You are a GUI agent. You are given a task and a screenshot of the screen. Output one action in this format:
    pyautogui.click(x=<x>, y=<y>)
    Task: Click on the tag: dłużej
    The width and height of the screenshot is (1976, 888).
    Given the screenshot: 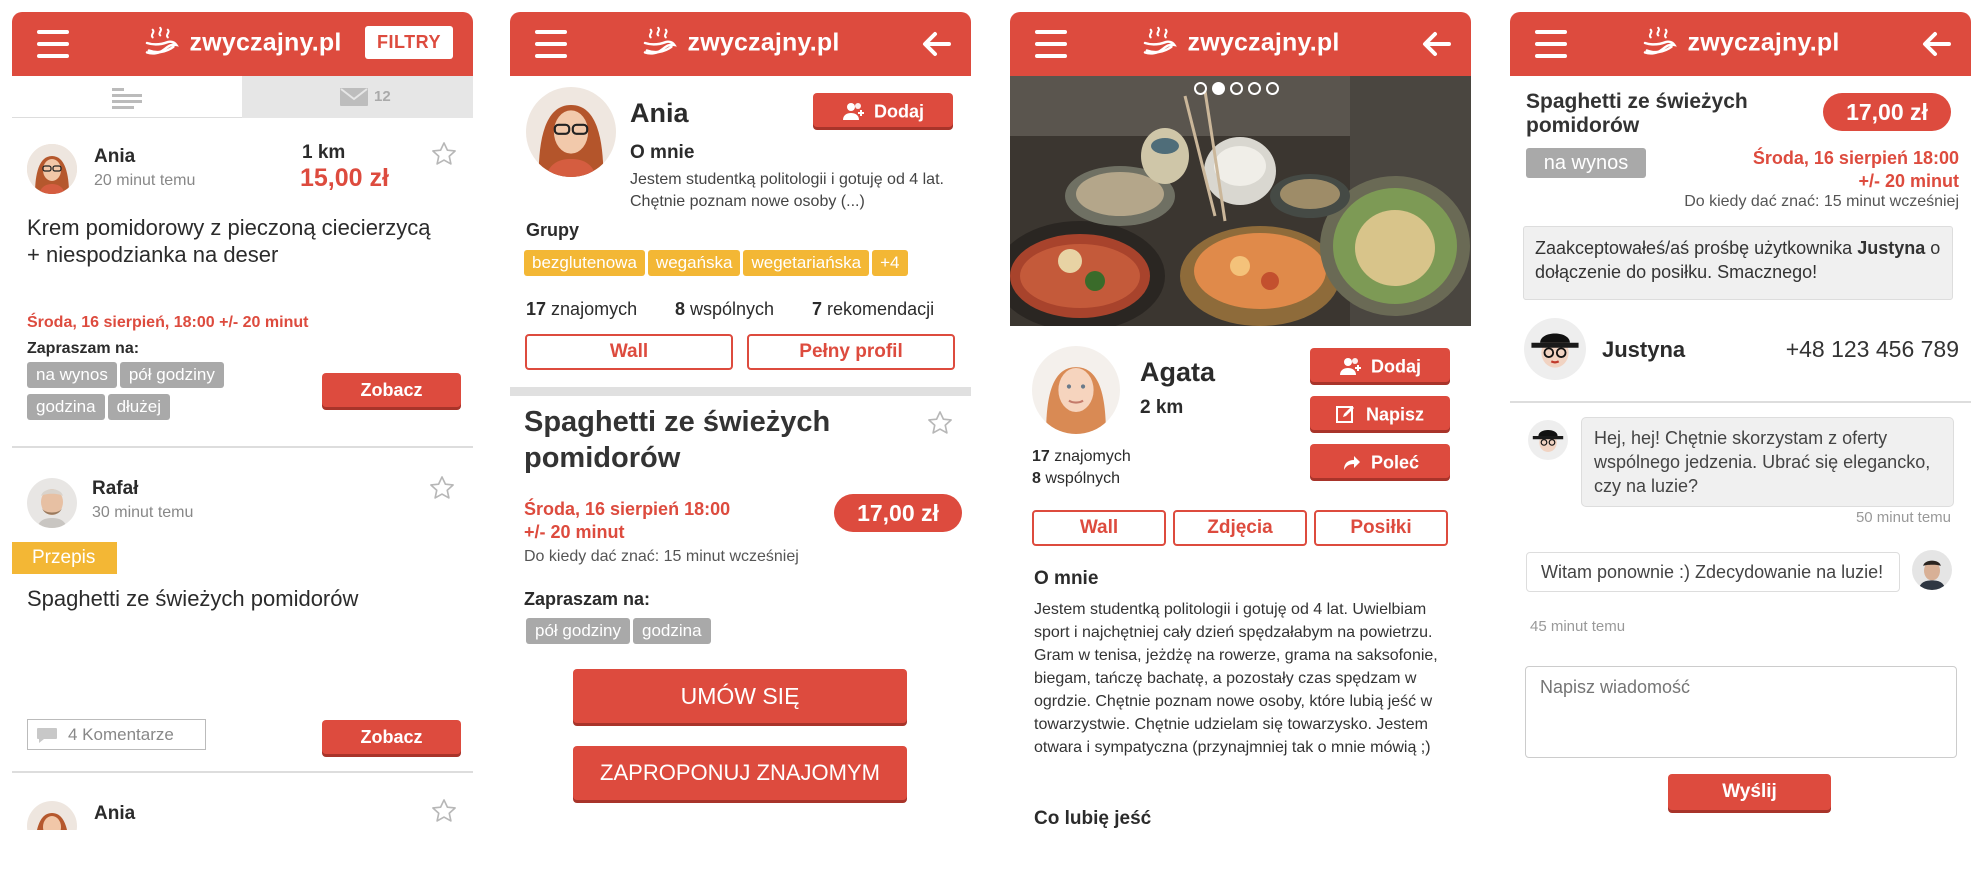 What is the action you would take?
    pyautogui.click(x=138, y=407)
    